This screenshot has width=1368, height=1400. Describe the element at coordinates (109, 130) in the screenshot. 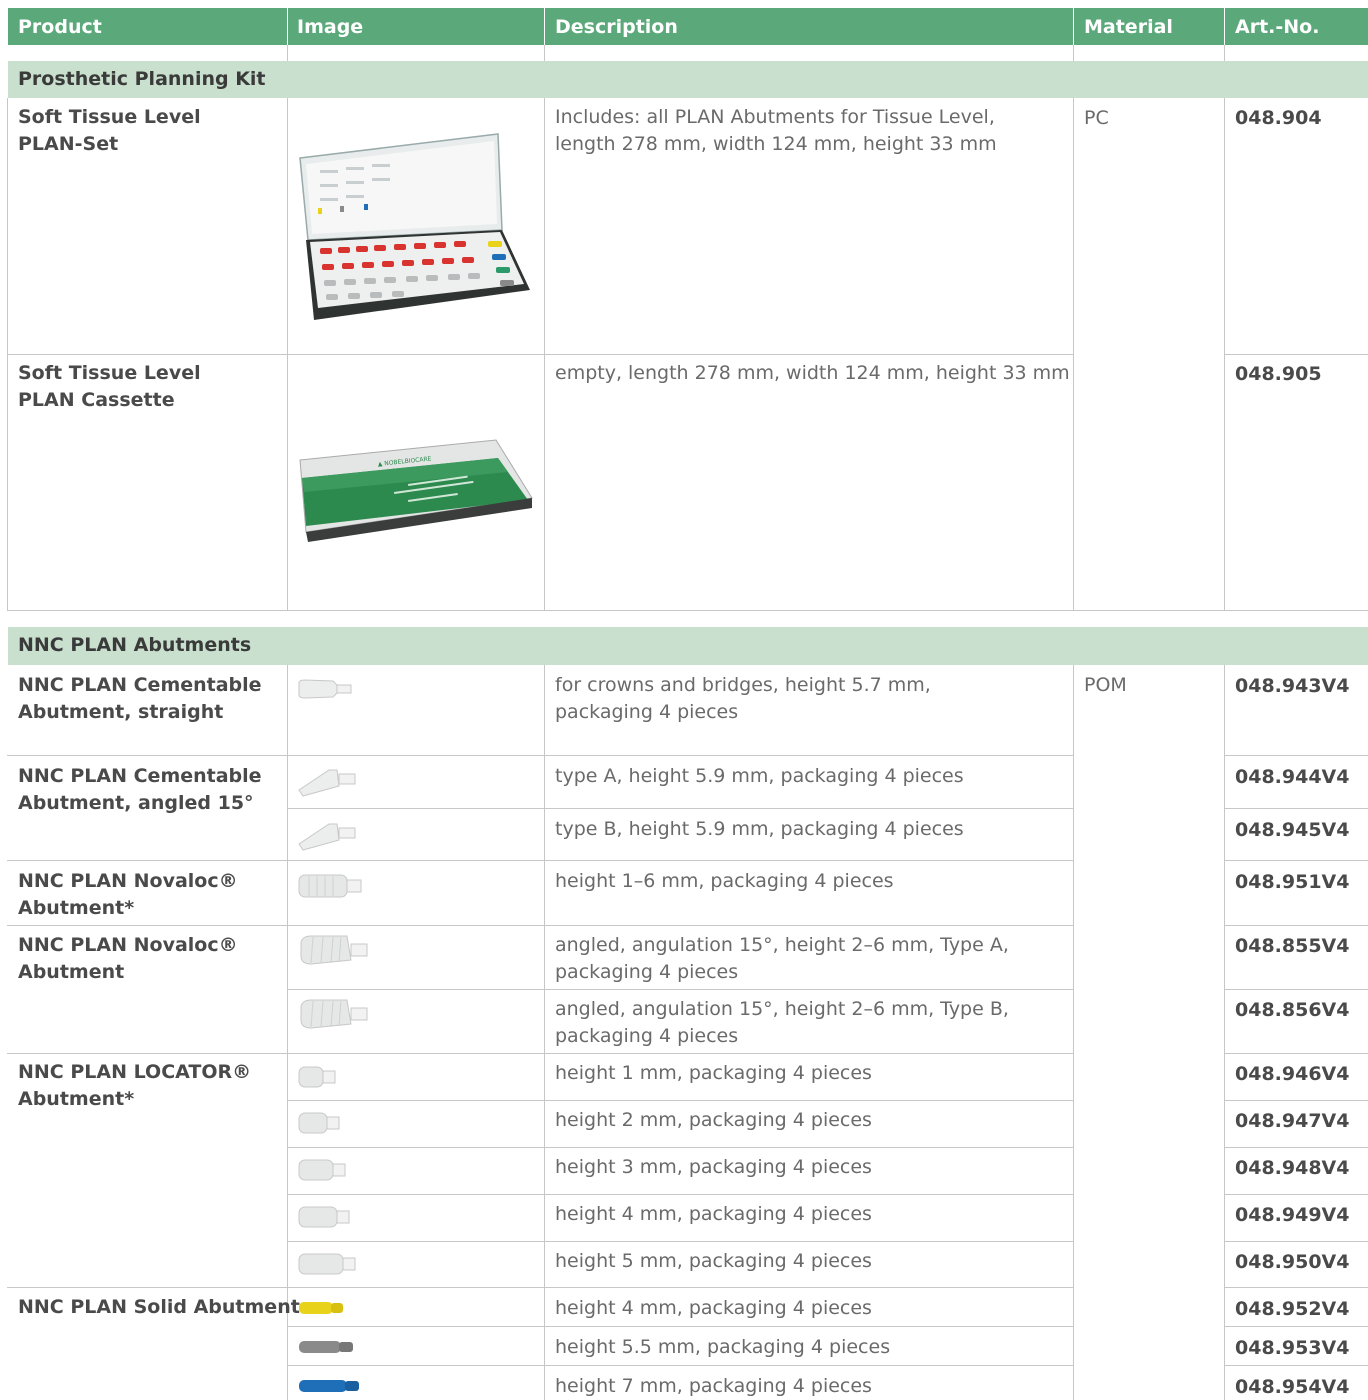

I see `product-name: Soft Tissue Level PLAN-Set` at that location.